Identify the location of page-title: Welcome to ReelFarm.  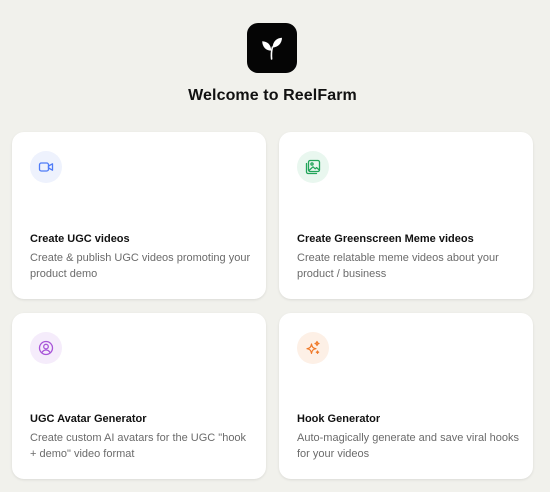
(272, 95).